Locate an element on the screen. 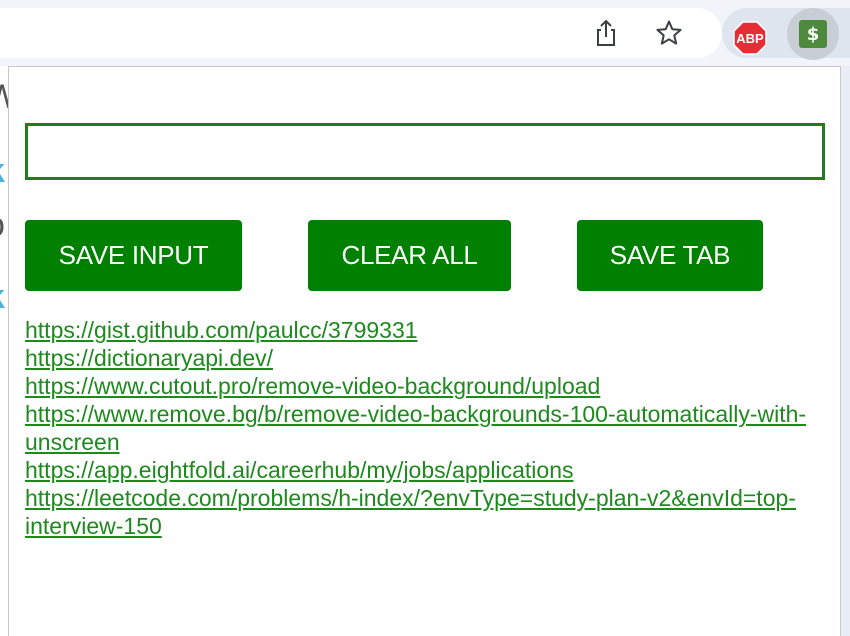 This screenshot has width=850, height=636. bg-fragment: o is located at coordinates (2, 225).